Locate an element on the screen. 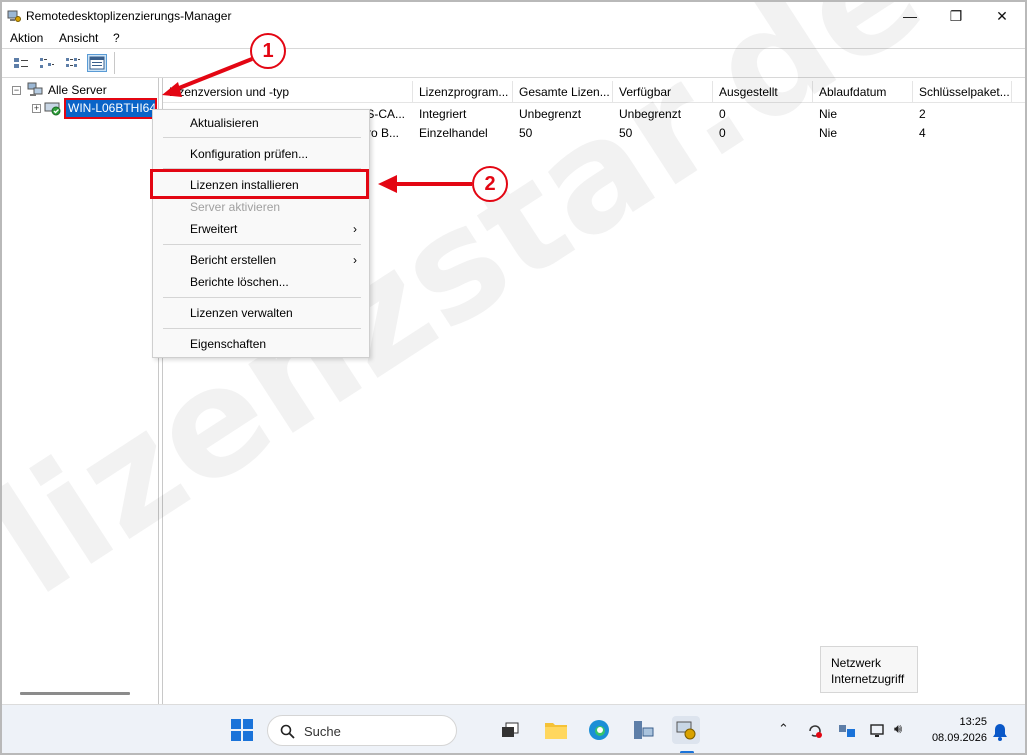 Image resolution: width=1027 pixels, height=755 pixels. clock-date: 08.09.2026 is located at coordinates (959, 738).